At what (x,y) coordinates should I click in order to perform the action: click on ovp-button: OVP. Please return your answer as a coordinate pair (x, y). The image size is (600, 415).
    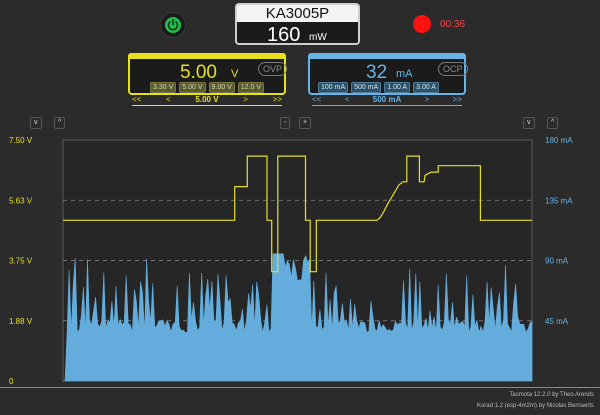
    Looking at the image, I should click on (273, 69).